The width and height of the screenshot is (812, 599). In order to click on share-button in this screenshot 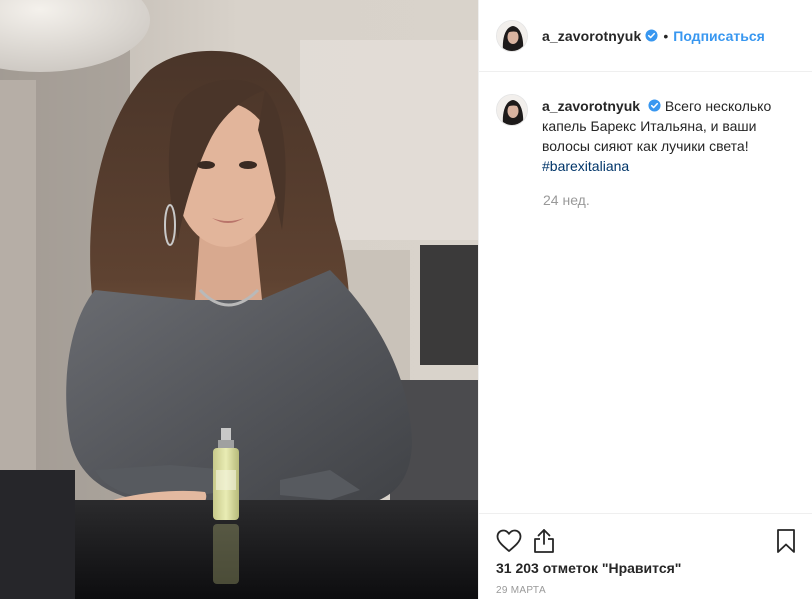, I will do `click(550, 541)`.